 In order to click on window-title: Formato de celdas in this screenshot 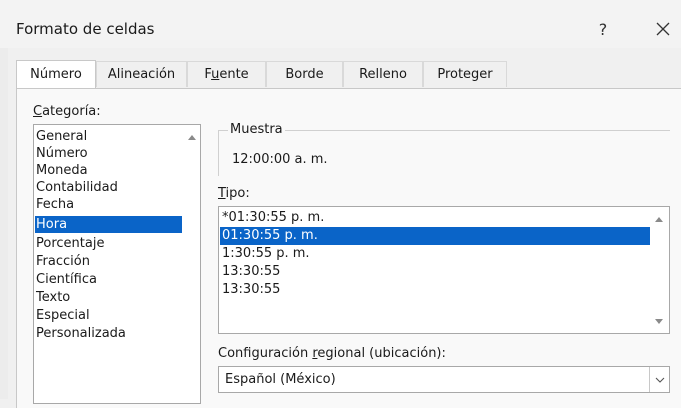, I will do `click(85, 29)`.